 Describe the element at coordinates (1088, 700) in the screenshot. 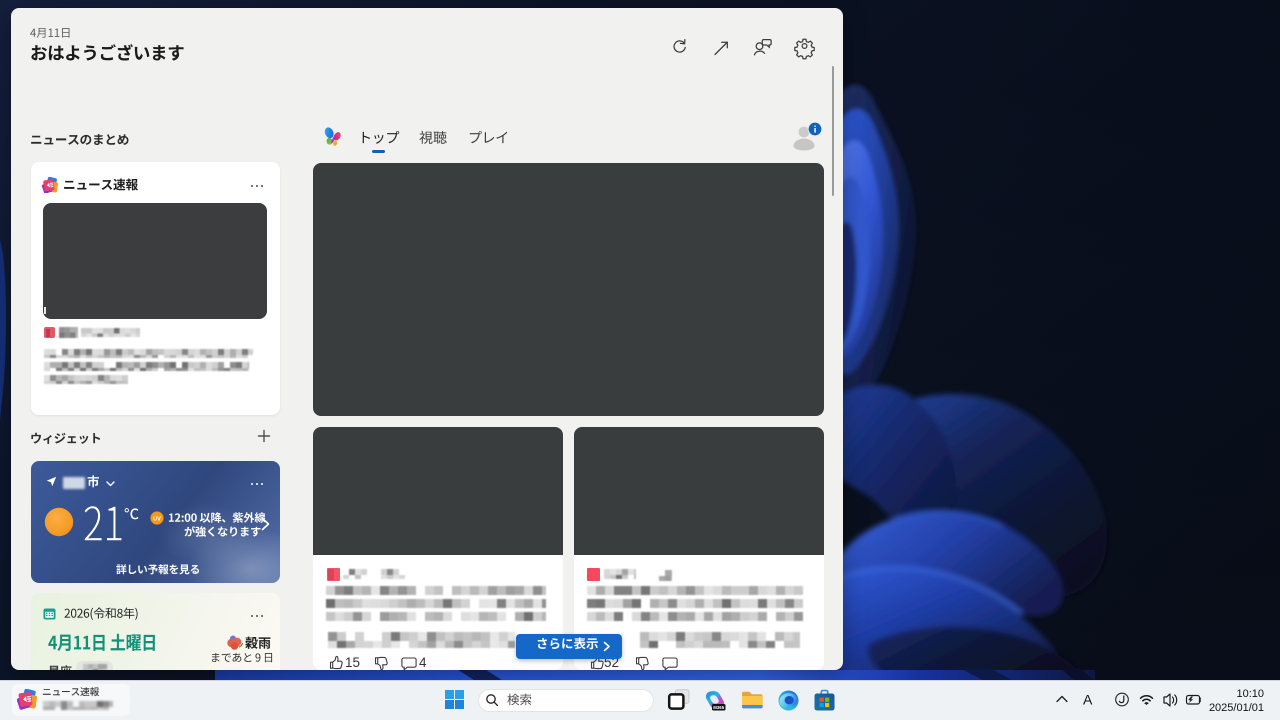

I see `svg-text: A` at that location.